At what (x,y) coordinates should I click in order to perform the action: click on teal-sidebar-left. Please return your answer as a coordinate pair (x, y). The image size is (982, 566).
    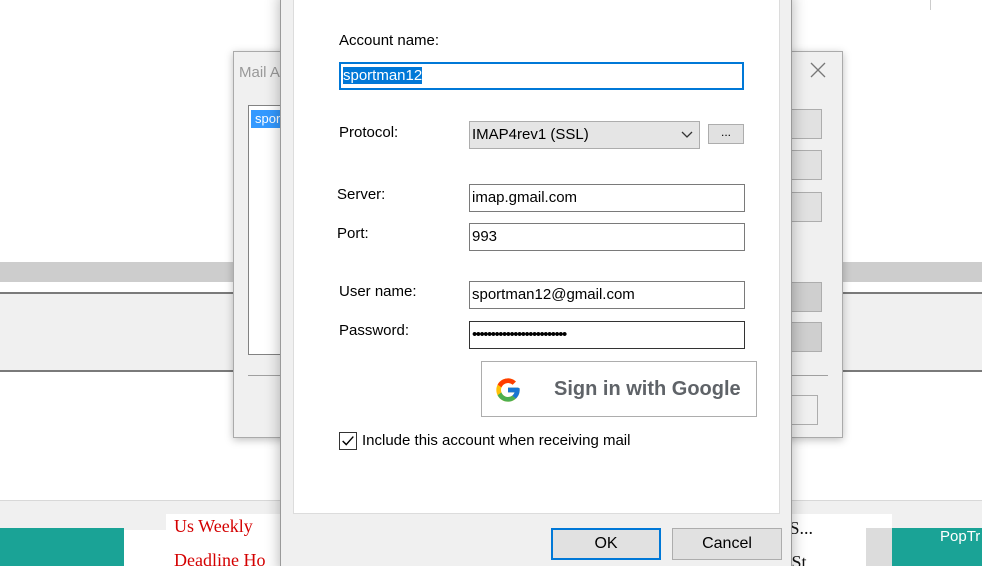
    Looking at the image, I should click on (62, 547).